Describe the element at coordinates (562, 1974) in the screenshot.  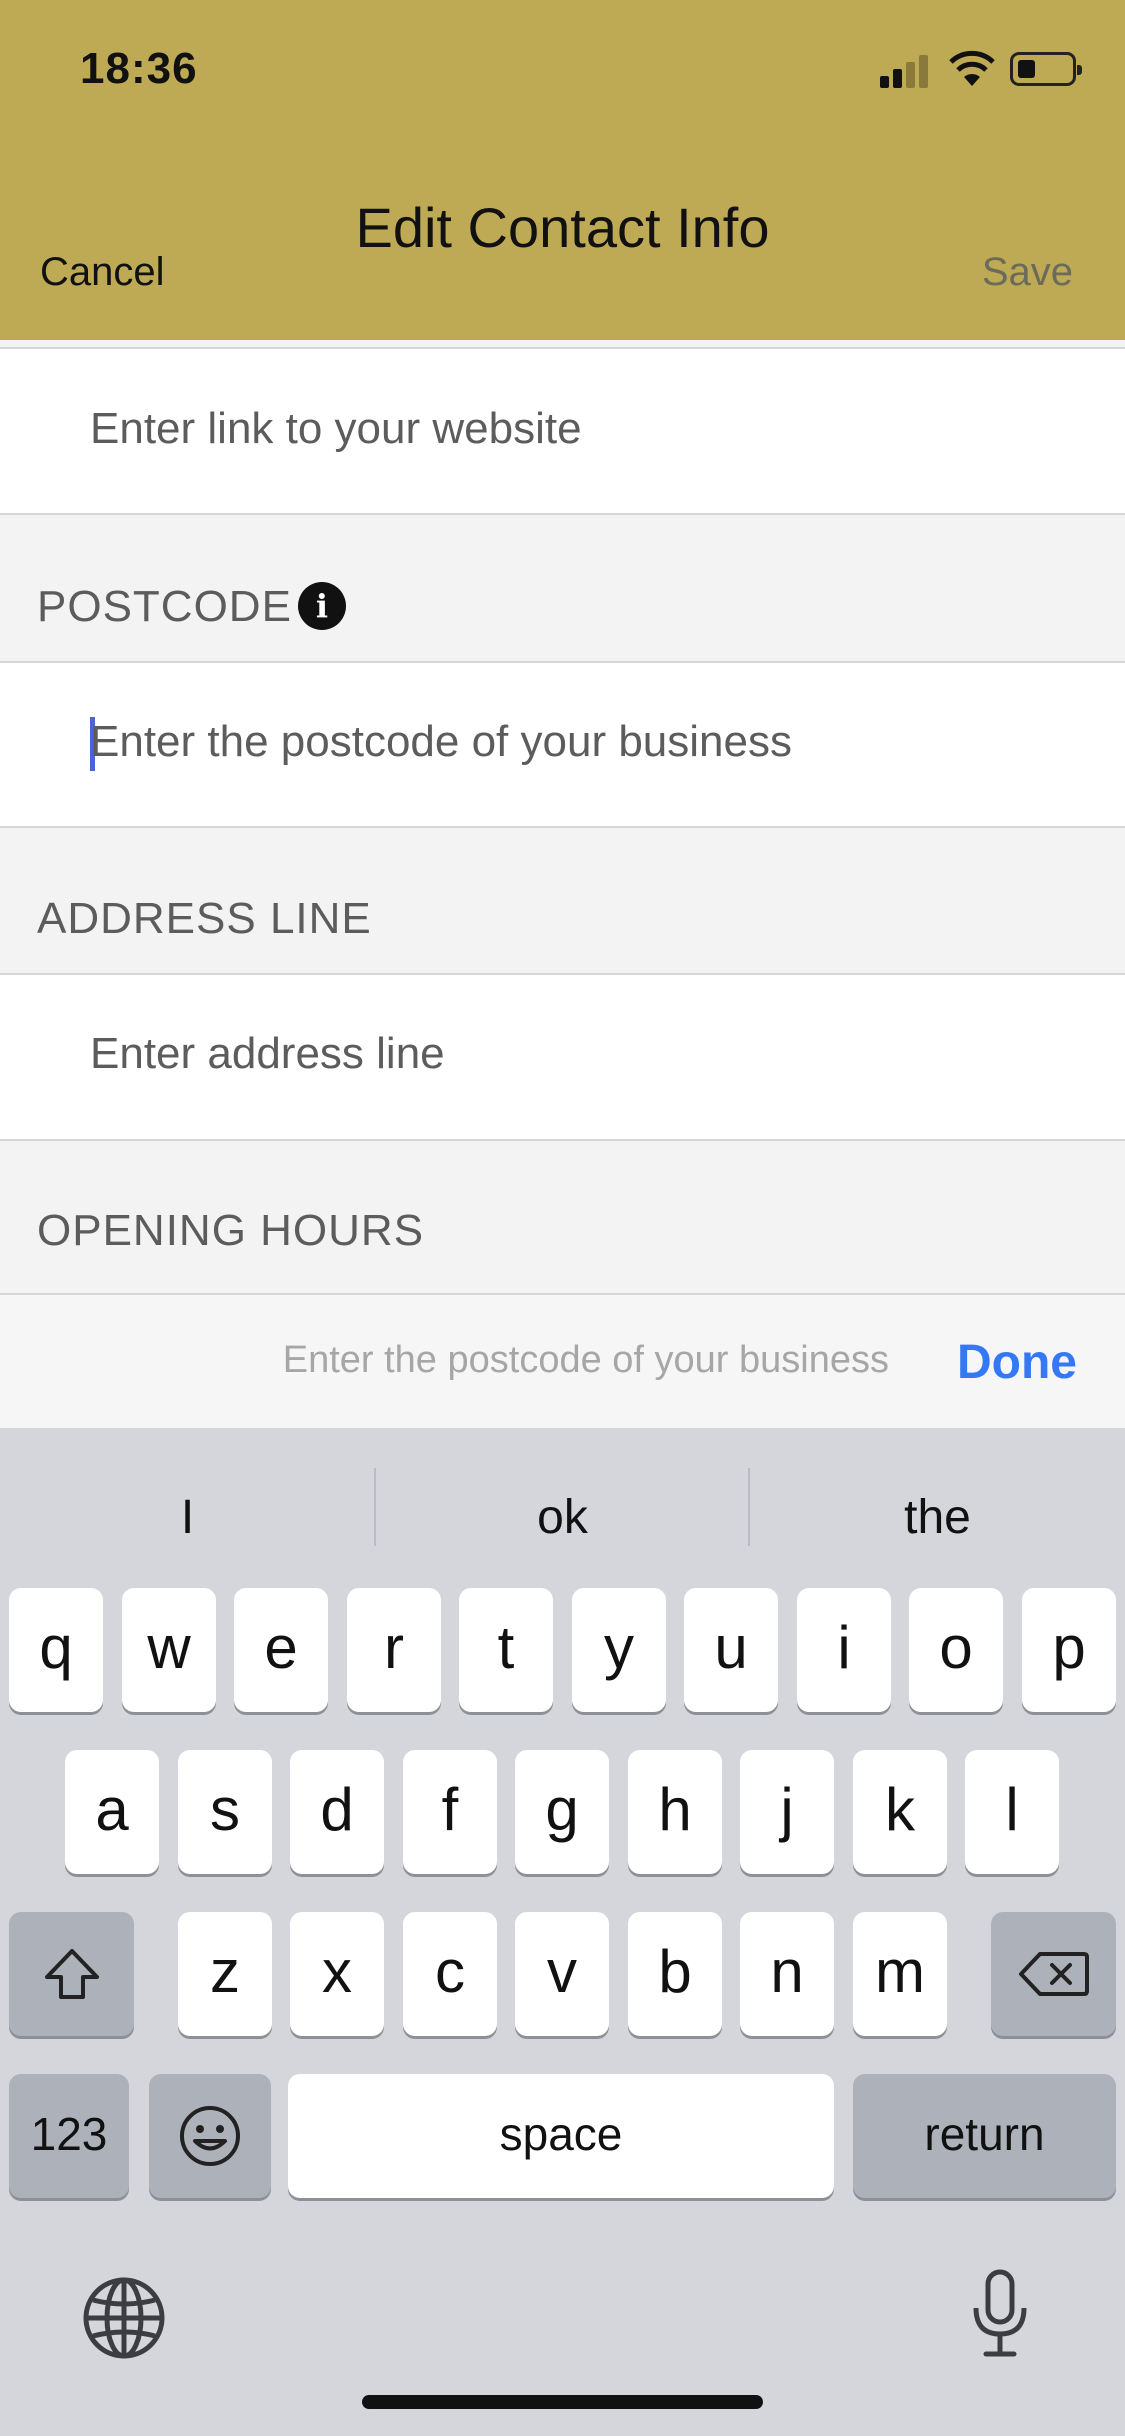
I see `key-v: v` at that location.